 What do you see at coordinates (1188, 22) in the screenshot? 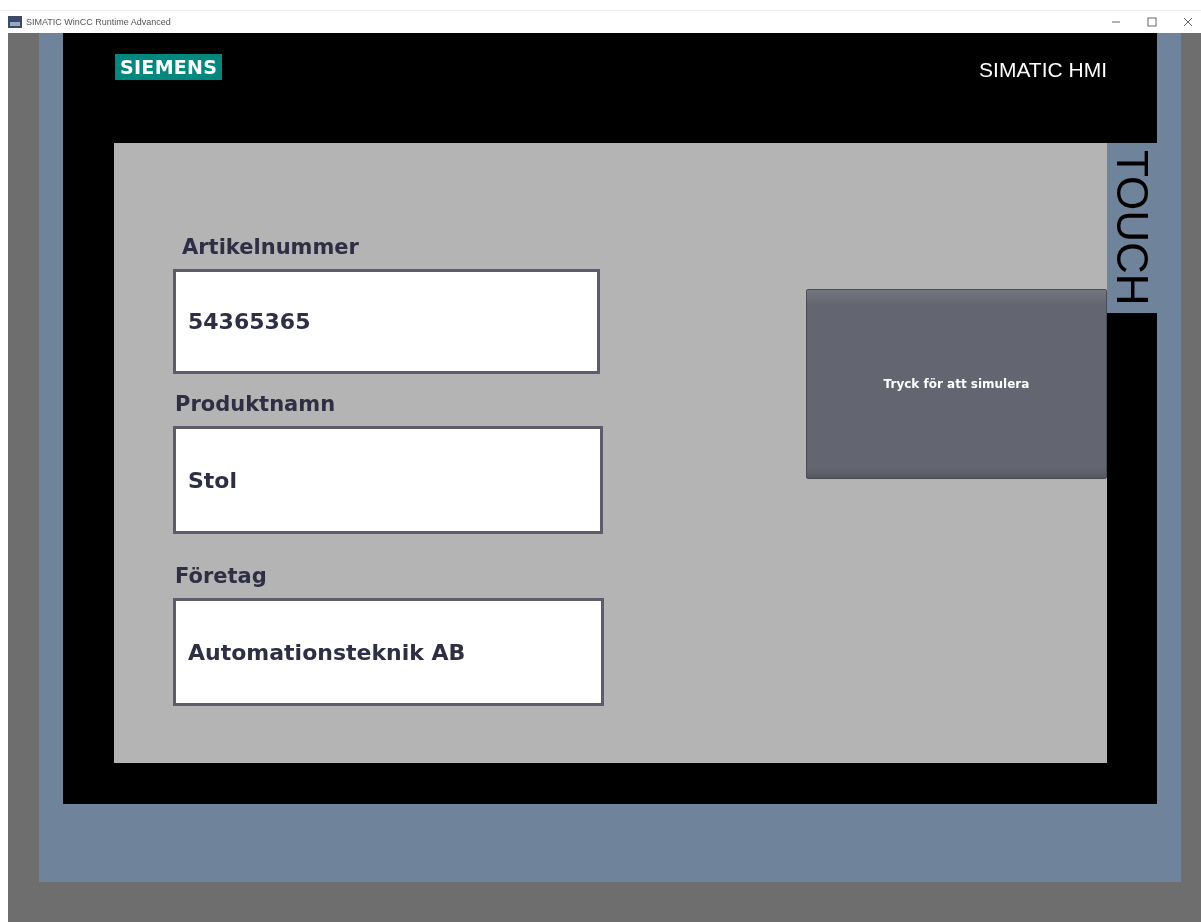
I see `close-icon` at bounding box center [1188, 22].